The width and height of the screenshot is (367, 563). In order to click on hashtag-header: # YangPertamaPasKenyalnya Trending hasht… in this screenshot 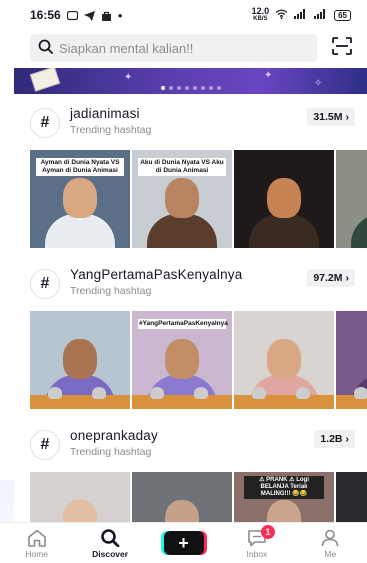, I will do `click(192, 285)`.